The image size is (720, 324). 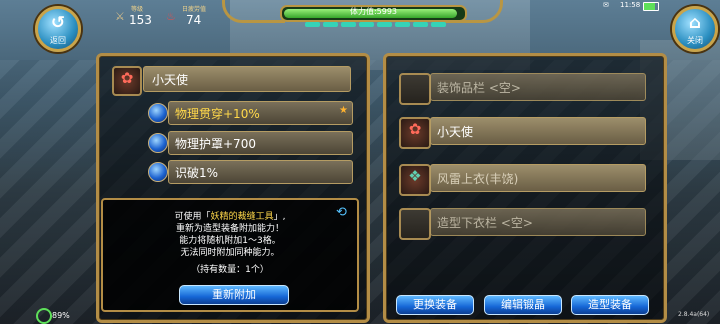 I want to click on stat-label: 物理护罩+700, so click(x=215, y=144).